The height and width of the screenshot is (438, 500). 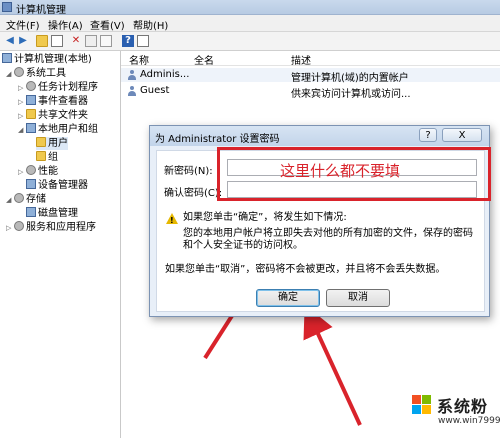 I want to click on logo-red, so click(x=416, y=399).